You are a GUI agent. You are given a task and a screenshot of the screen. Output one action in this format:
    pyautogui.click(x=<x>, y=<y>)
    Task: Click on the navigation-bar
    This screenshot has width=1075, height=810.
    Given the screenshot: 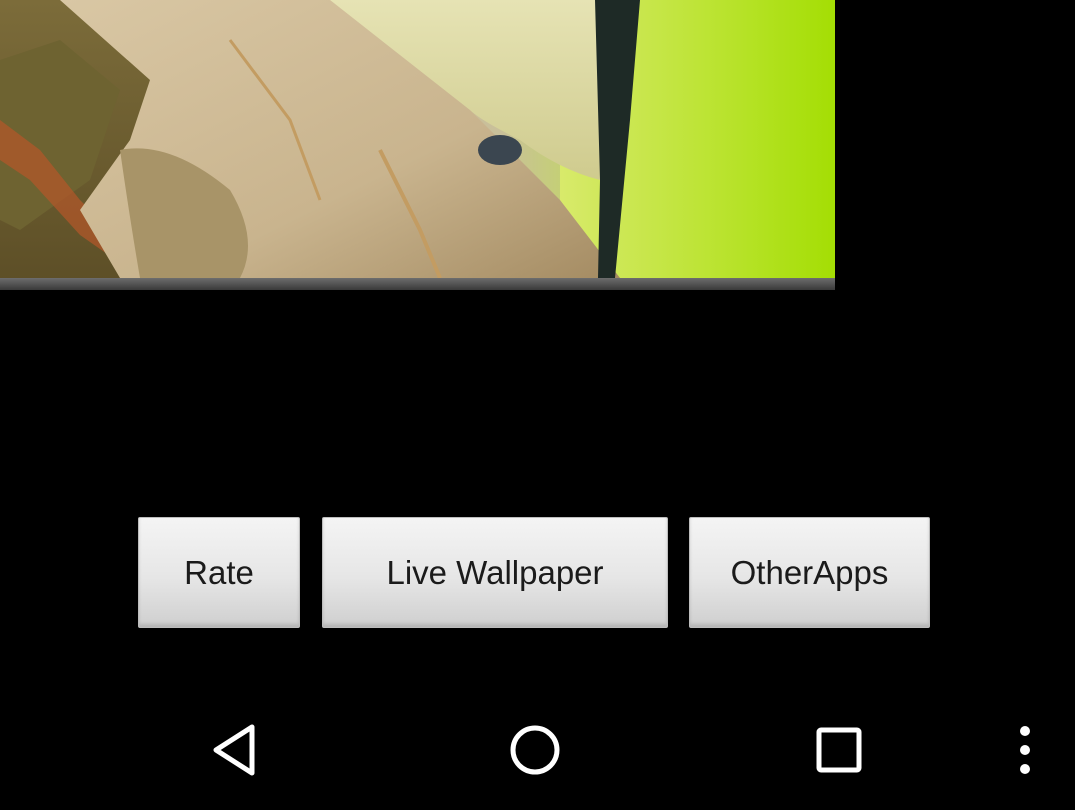 What is the action you would take?
    pyautogui.click(x=537, y=750)
    